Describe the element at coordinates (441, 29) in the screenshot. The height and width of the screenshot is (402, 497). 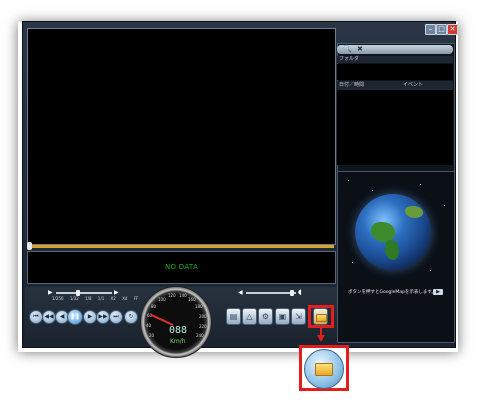
I see `maximize-icon: □` at that location.